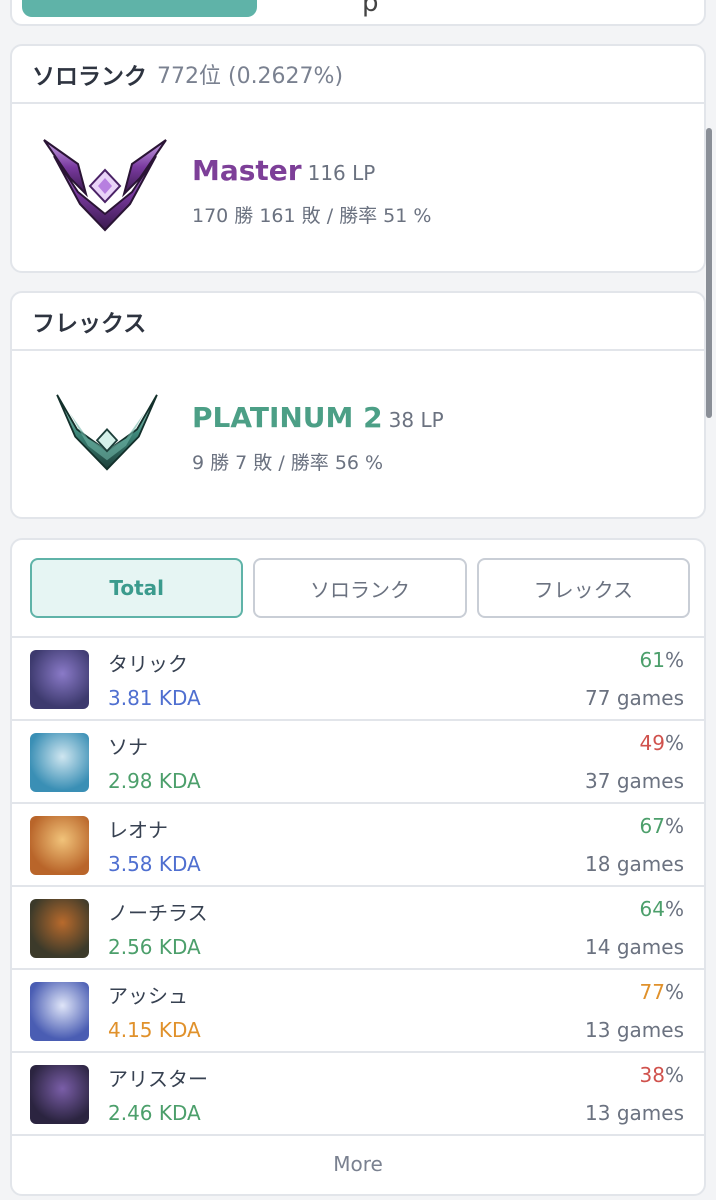 This screenshot has height=1200, width=716. I want to click on solo-rank-tier: Master 116 LP, so click(283, 170).